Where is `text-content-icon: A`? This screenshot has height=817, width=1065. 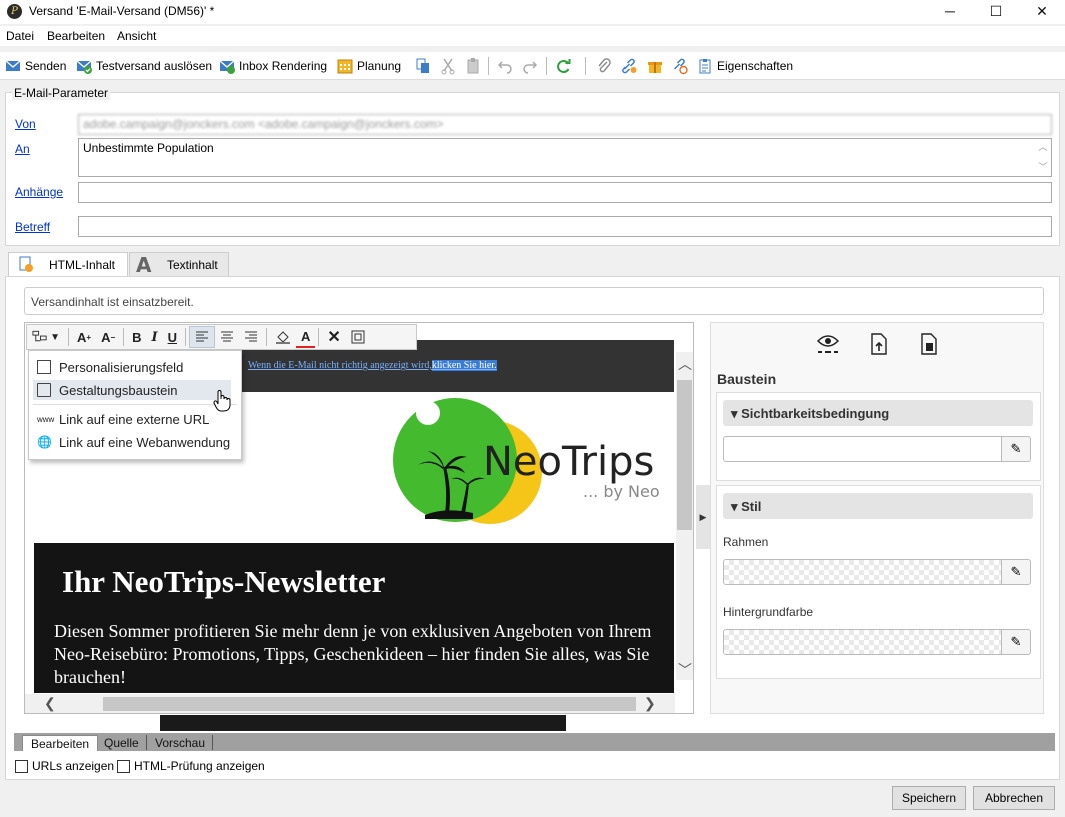
text-content-icon: A is located at coordinates (144, 265).